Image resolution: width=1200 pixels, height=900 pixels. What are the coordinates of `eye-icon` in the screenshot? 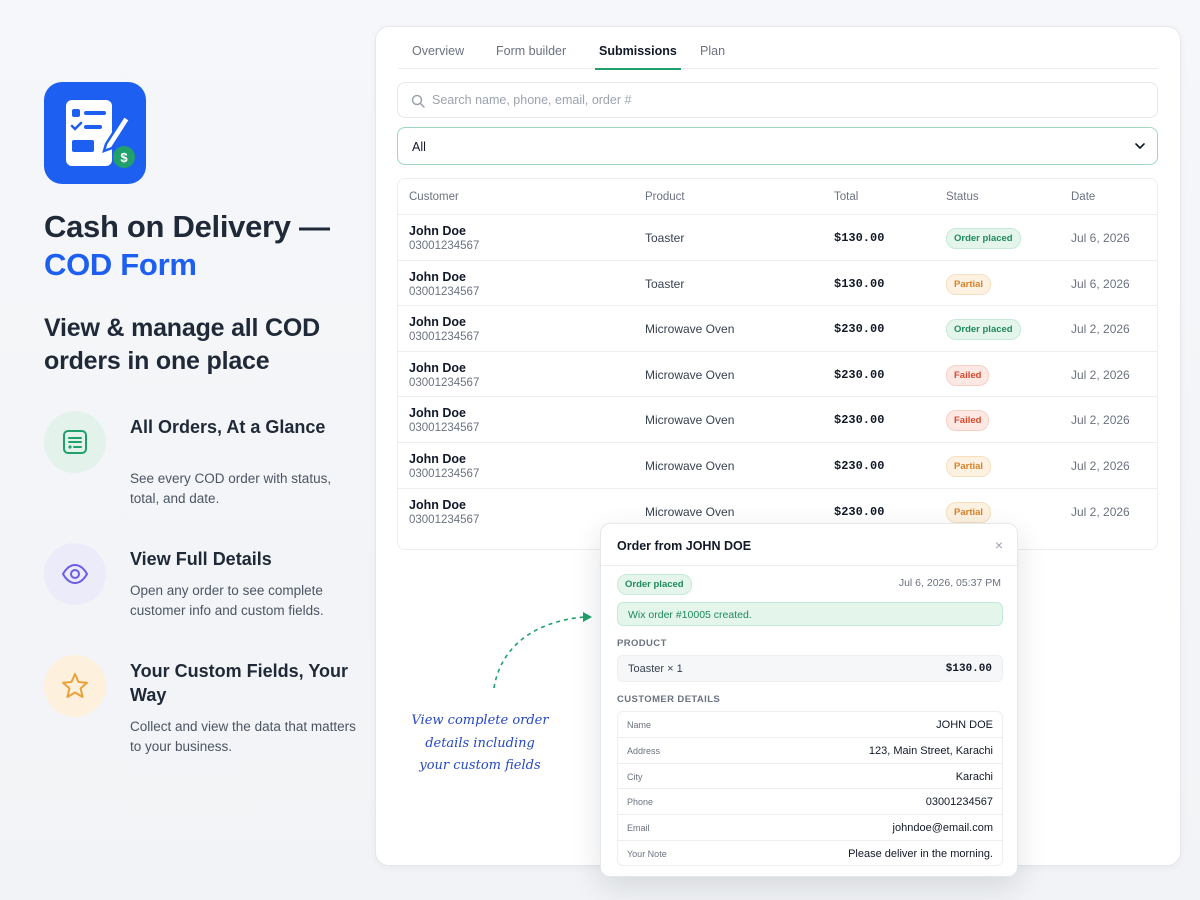 It's located at (75, 574).